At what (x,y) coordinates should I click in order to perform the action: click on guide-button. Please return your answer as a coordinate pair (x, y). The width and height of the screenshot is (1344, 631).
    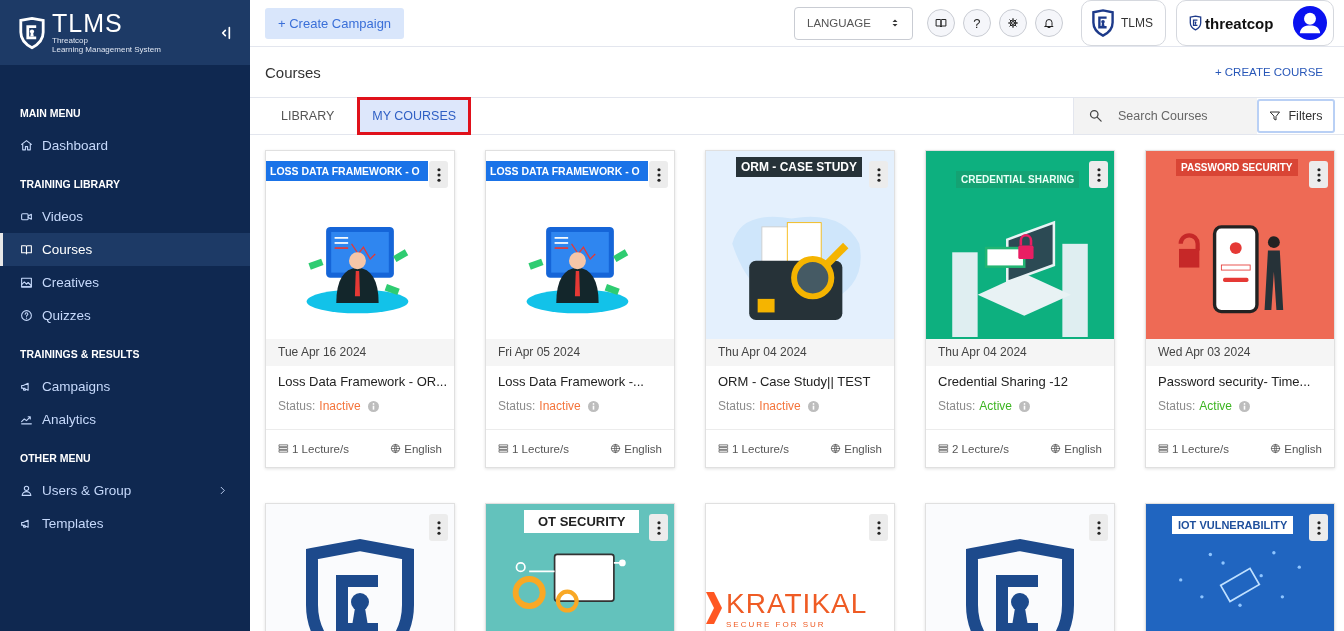
    Looking at the image, I should click on (941, 23).